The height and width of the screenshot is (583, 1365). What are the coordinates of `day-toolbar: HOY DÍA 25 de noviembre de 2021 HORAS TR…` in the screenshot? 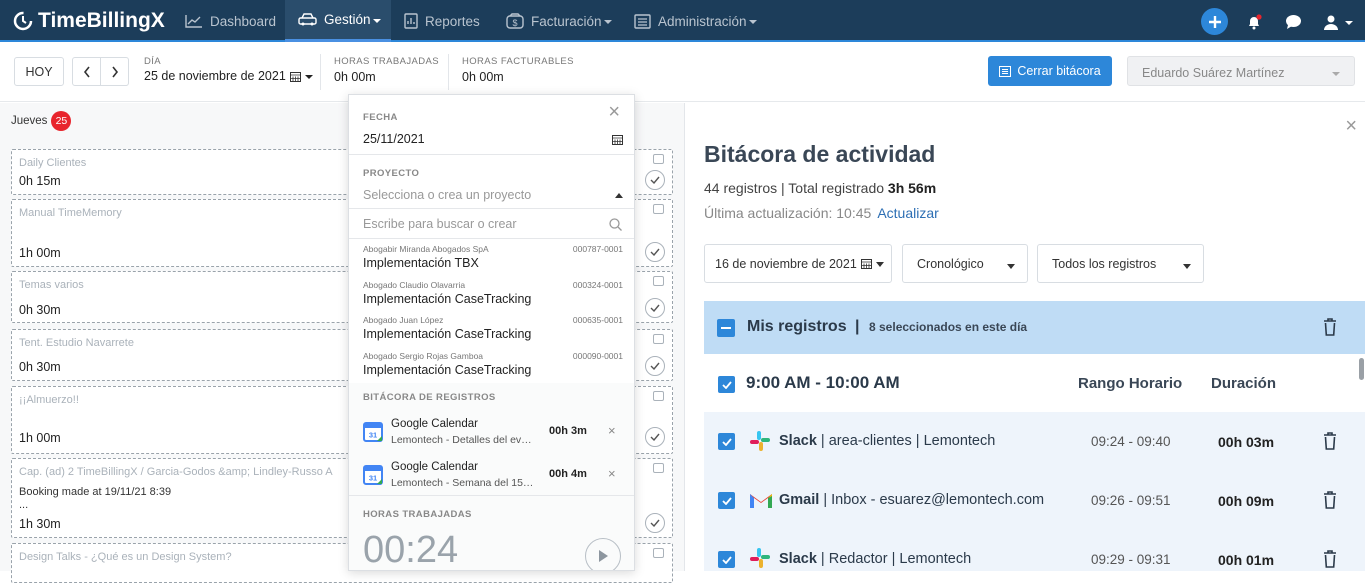 It's located at (682, 72).